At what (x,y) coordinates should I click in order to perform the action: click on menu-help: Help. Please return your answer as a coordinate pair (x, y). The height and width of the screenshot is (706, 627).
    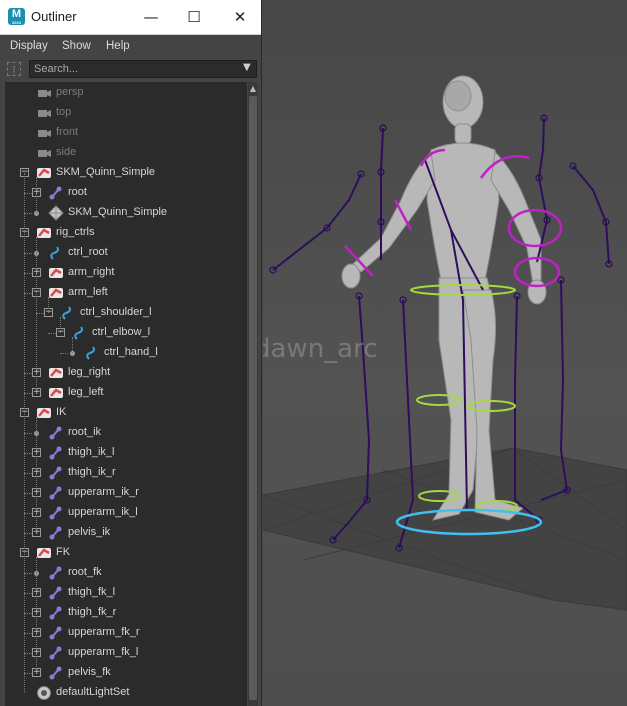
    Looking at the image, I should click on (118, 46).